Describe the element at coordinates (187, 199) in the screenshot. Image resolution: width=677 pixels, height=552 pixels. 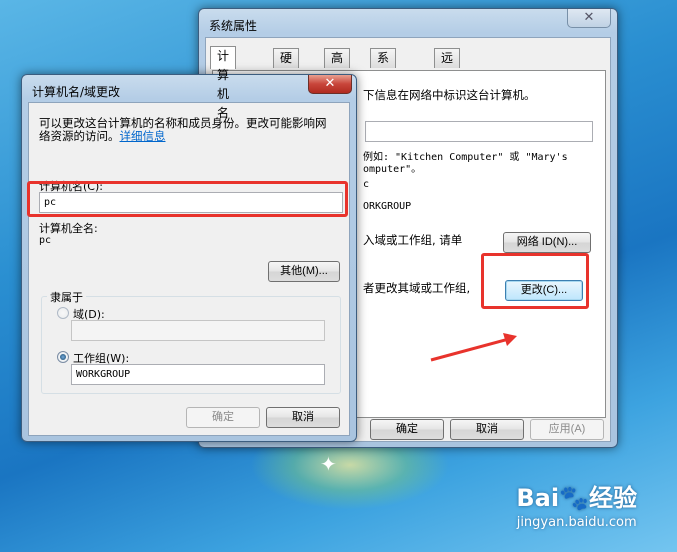
I see `computer-name-highlight` at that location.